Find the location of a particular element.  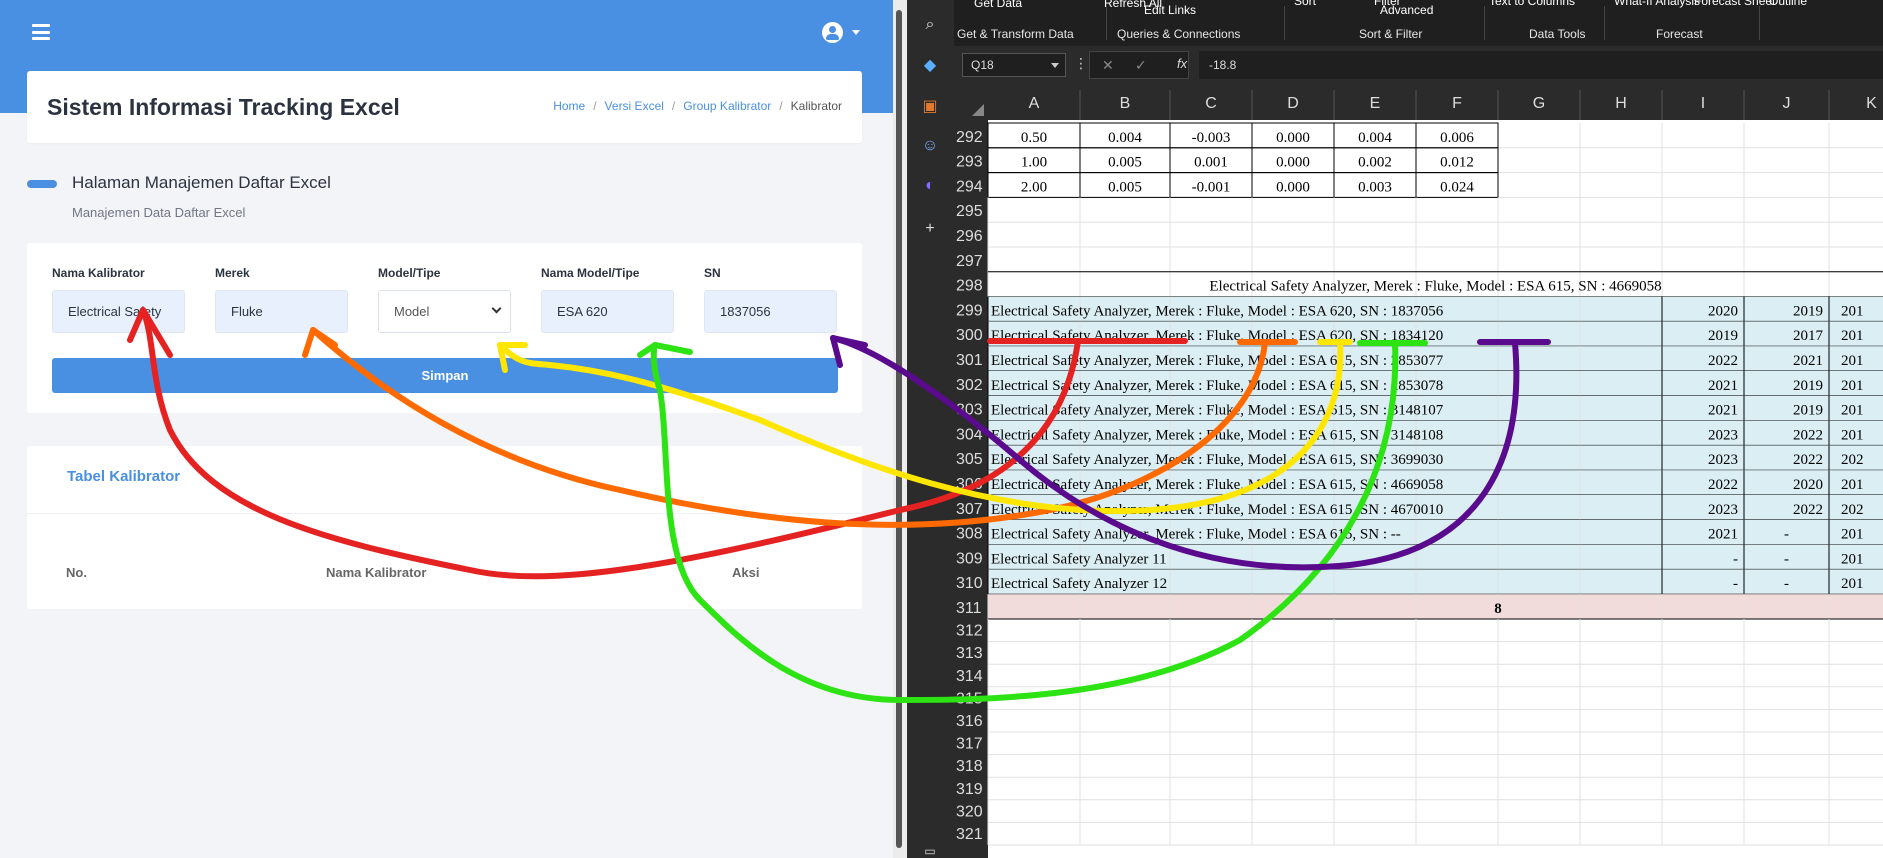

cell: 0.005 is located at coordinates (1125, 187).